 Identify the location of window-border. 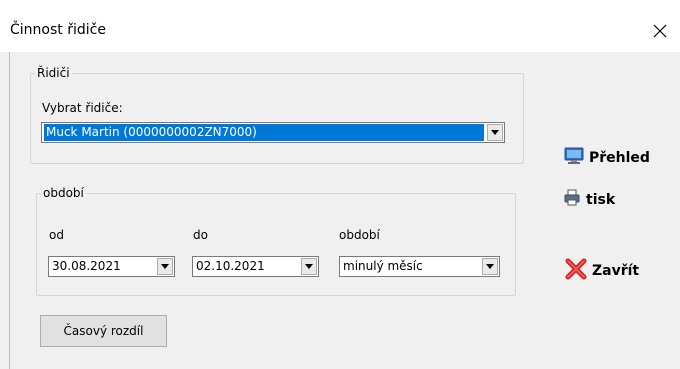
(9, 210).